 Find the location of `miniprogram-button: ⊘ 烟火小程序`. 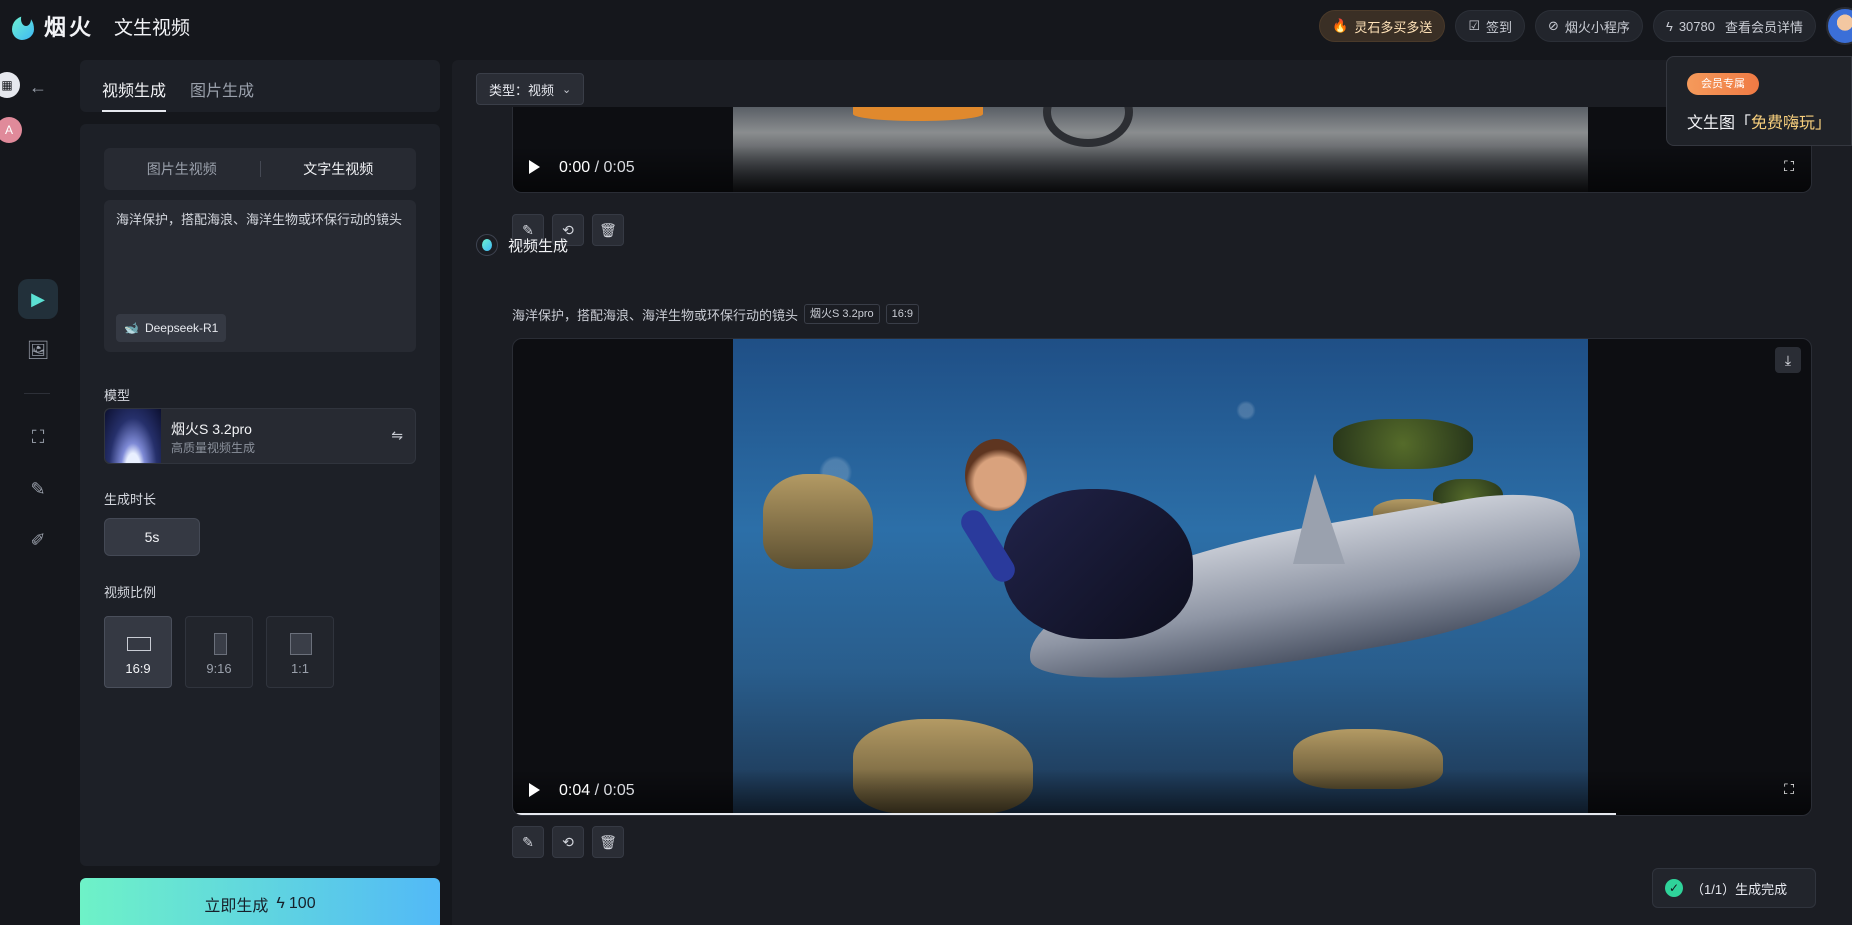

miniprogram-button: ⊘ 烟火小程序 is located at coordinates (1589, 26).